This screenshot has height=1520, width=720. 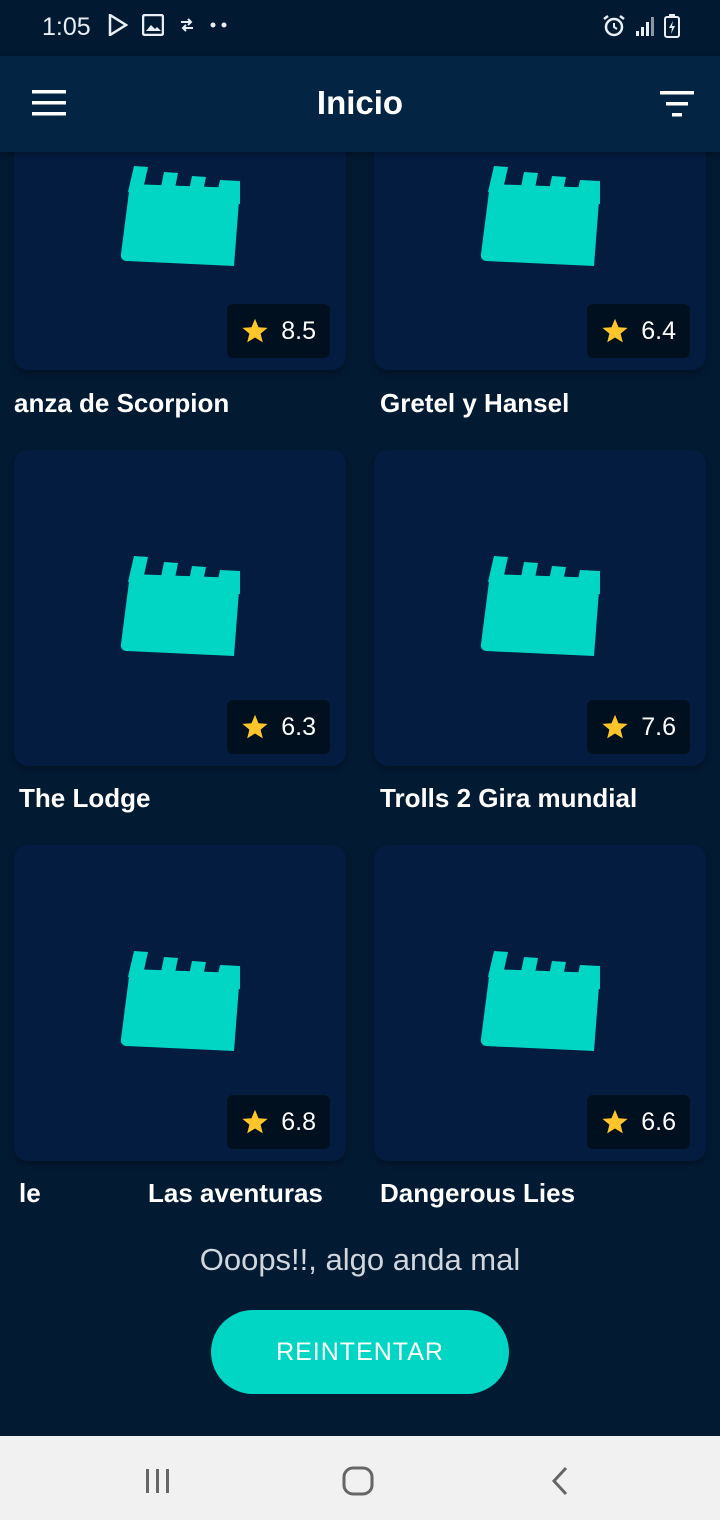 I want to click on movie-title: Gretel y Hansel, so click(x=475, y=403).